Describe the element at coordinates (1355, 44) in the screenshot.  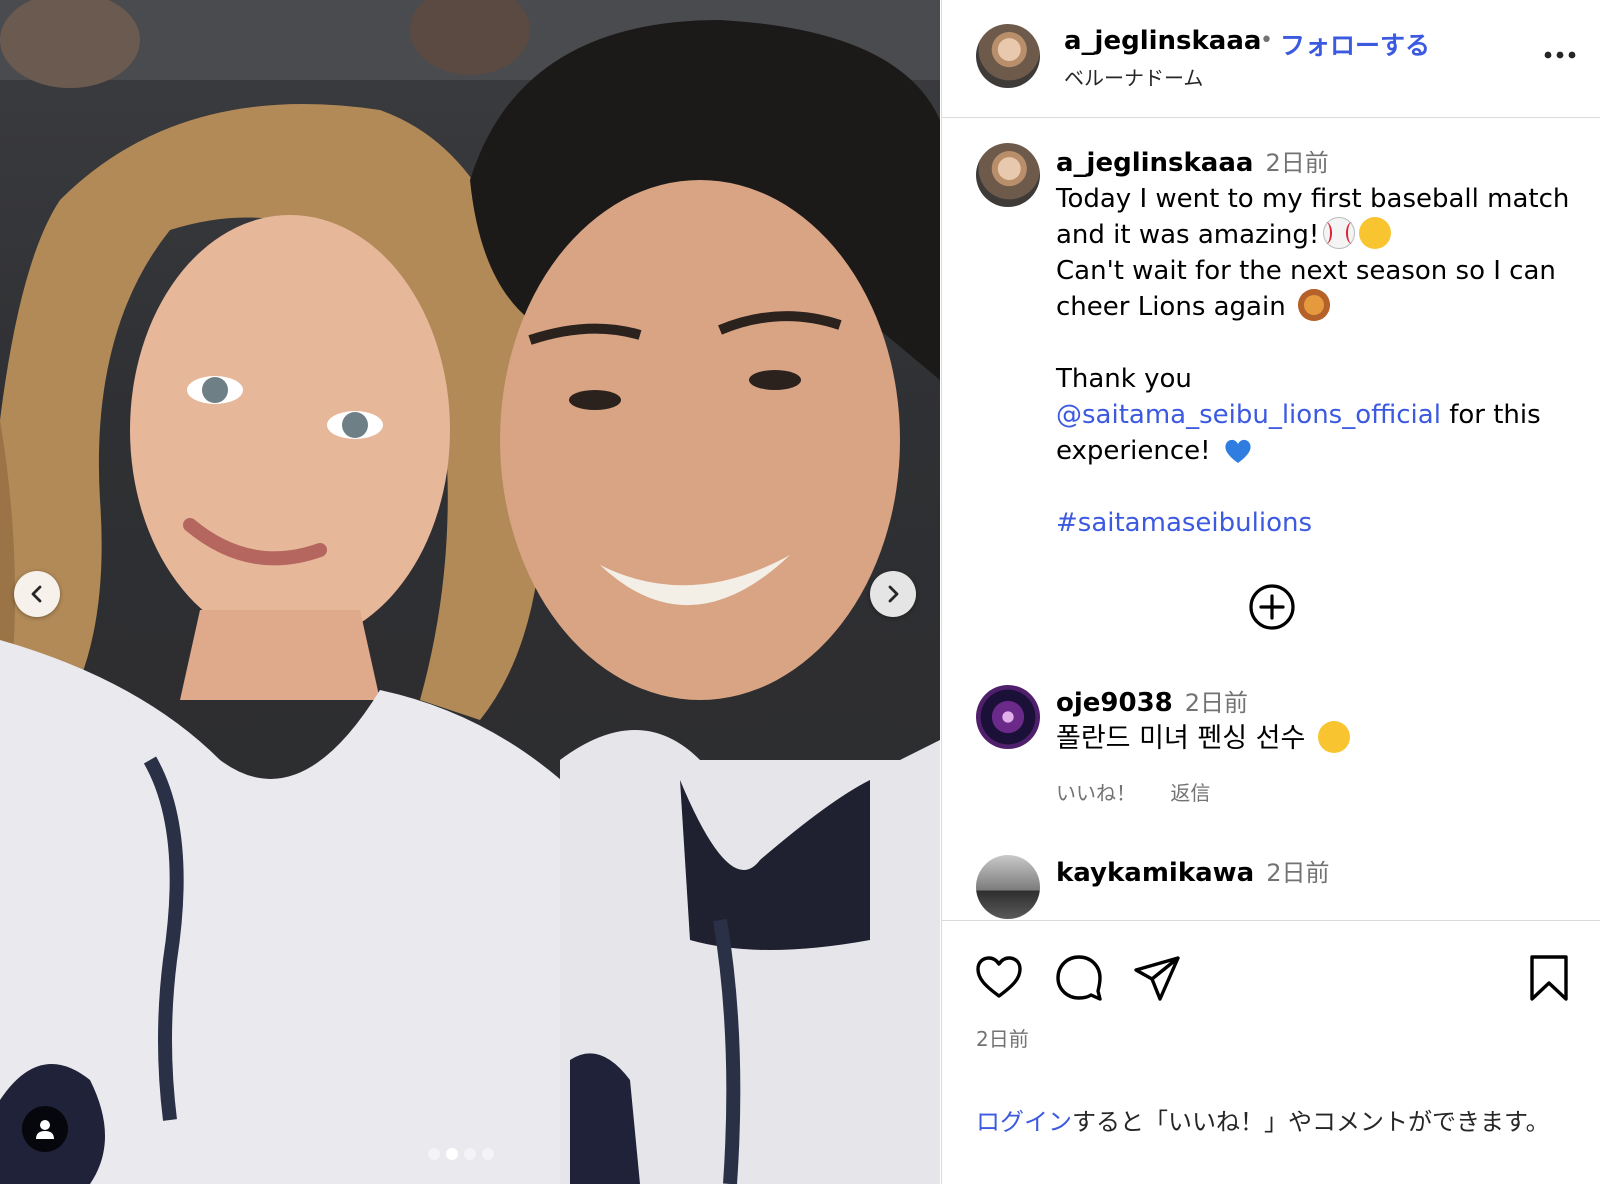
I see `follow-button: フォローする` at that location.